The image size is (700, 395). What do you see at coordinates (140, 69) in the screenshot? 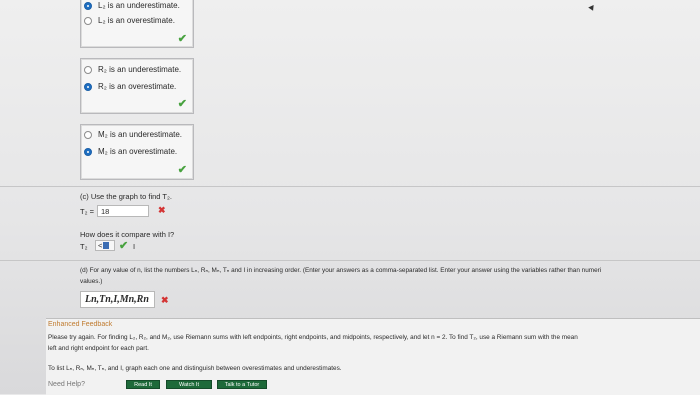
I see `r2-underestimate-label: R₂ is an underestimate.` at bounding box center [140, 69].